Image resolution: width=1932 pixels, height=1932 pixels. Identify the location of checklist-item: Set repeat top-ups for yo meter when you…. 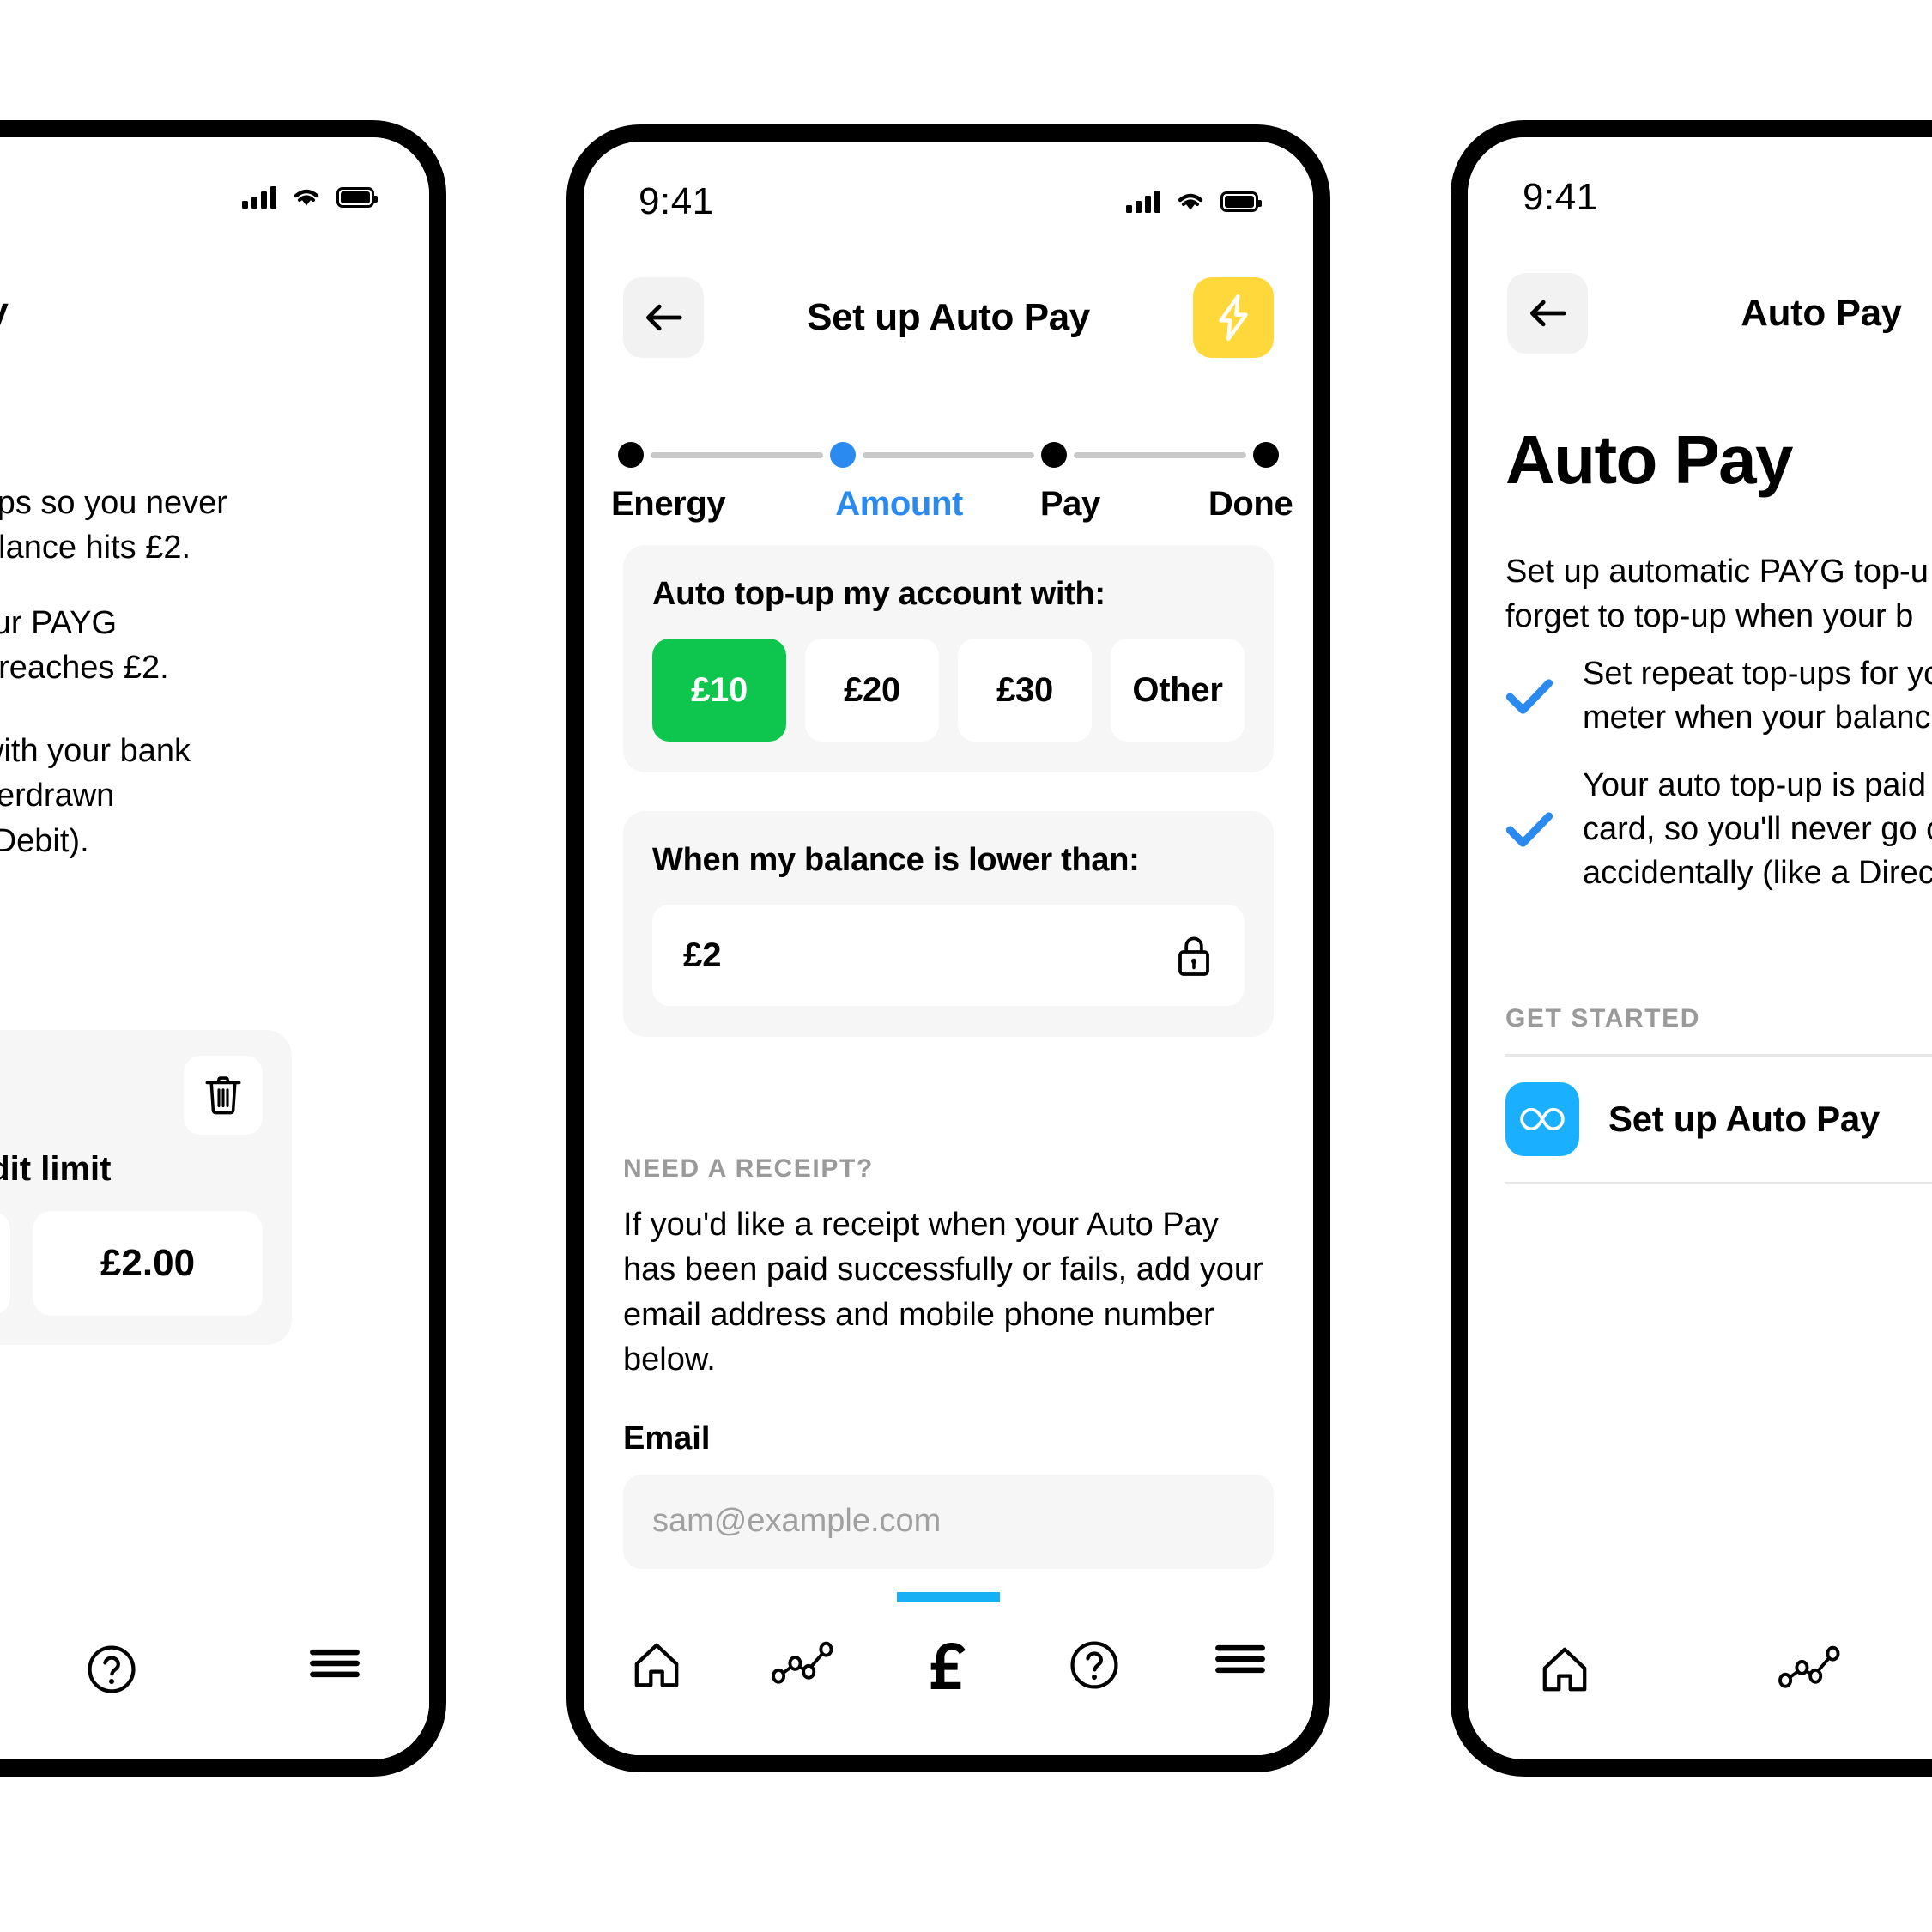
(1719, 696).